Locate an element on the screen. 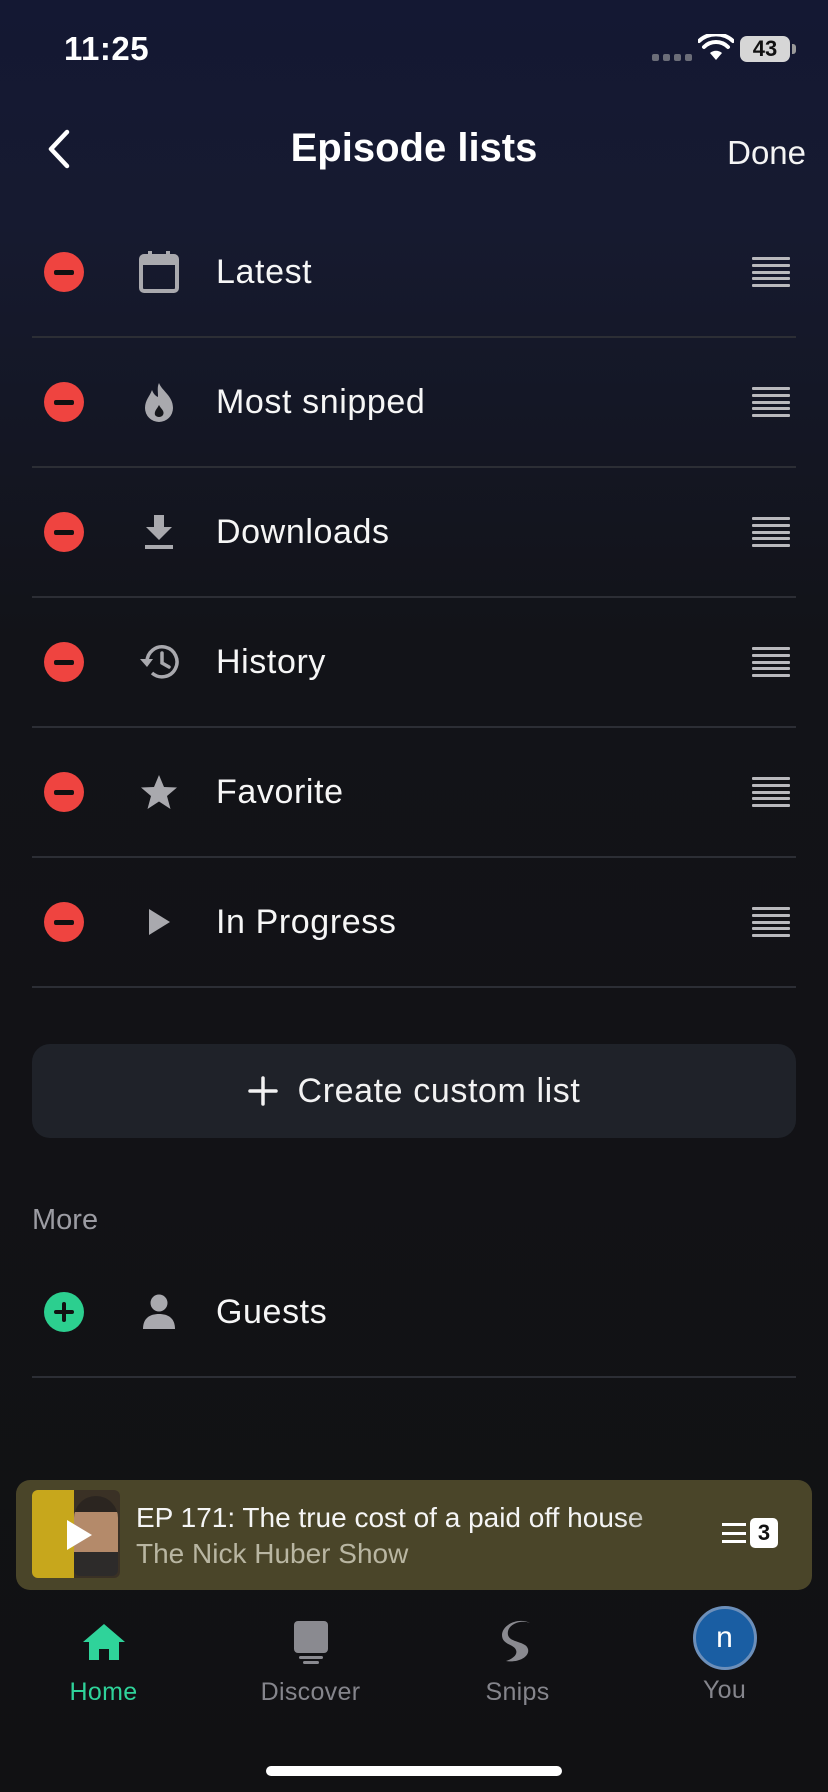  list-item-history: History is located at coordinates (414, 663).